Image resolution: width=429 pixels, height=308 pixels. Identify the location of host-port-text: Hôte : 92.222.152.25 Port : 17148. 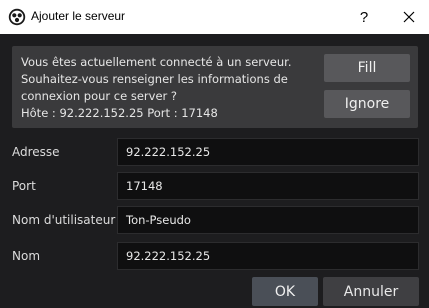
(119, 113).